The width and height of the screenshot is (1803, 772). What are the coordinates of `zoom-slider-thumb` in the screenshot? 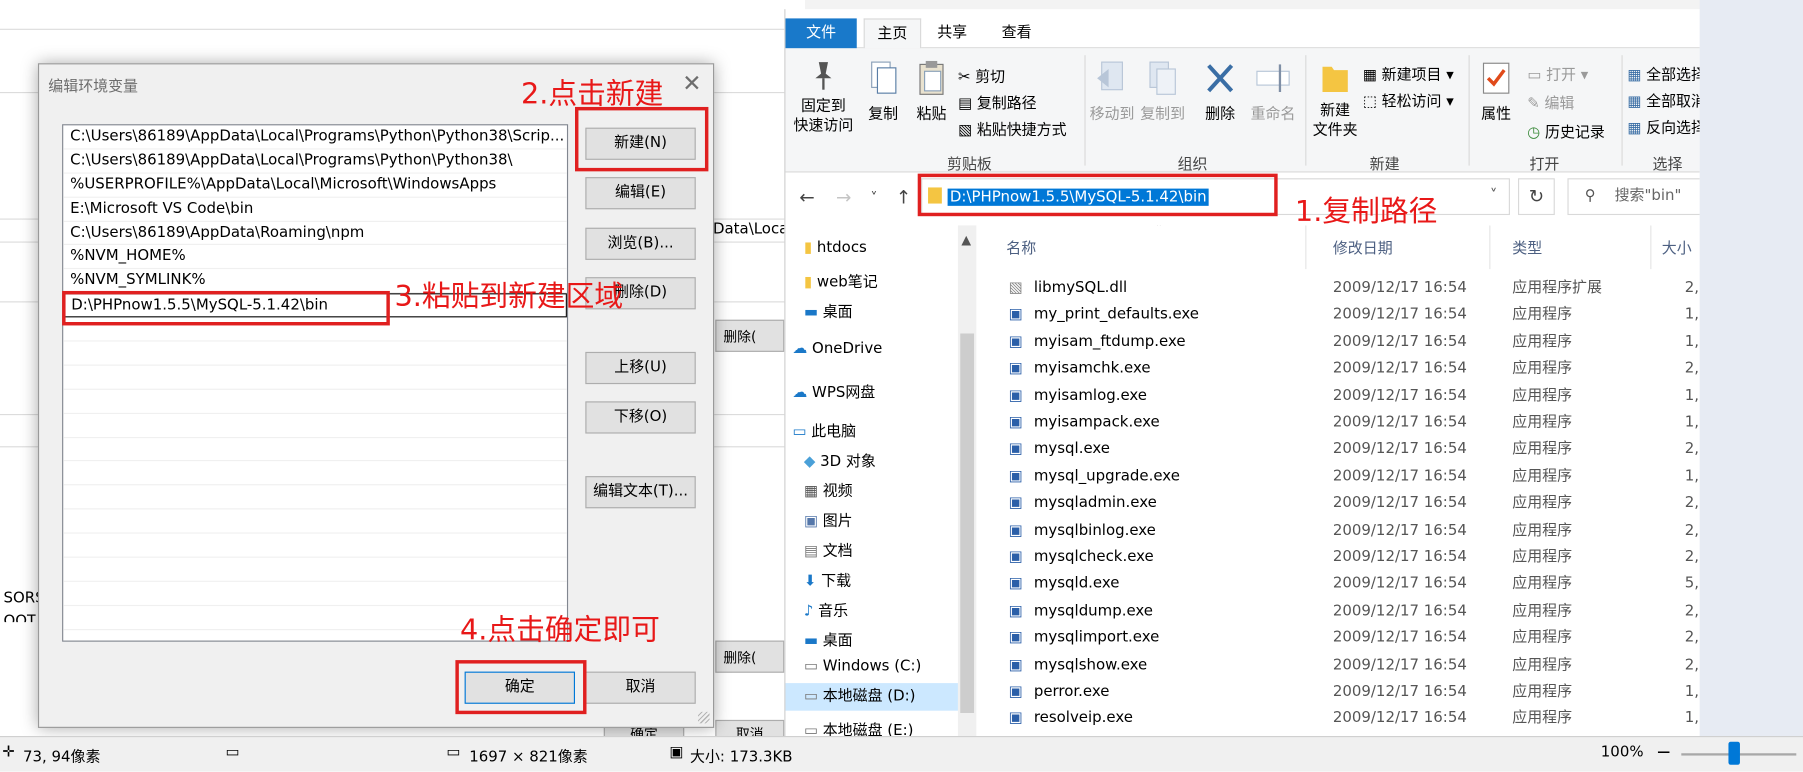 It's located at (1734, 753).